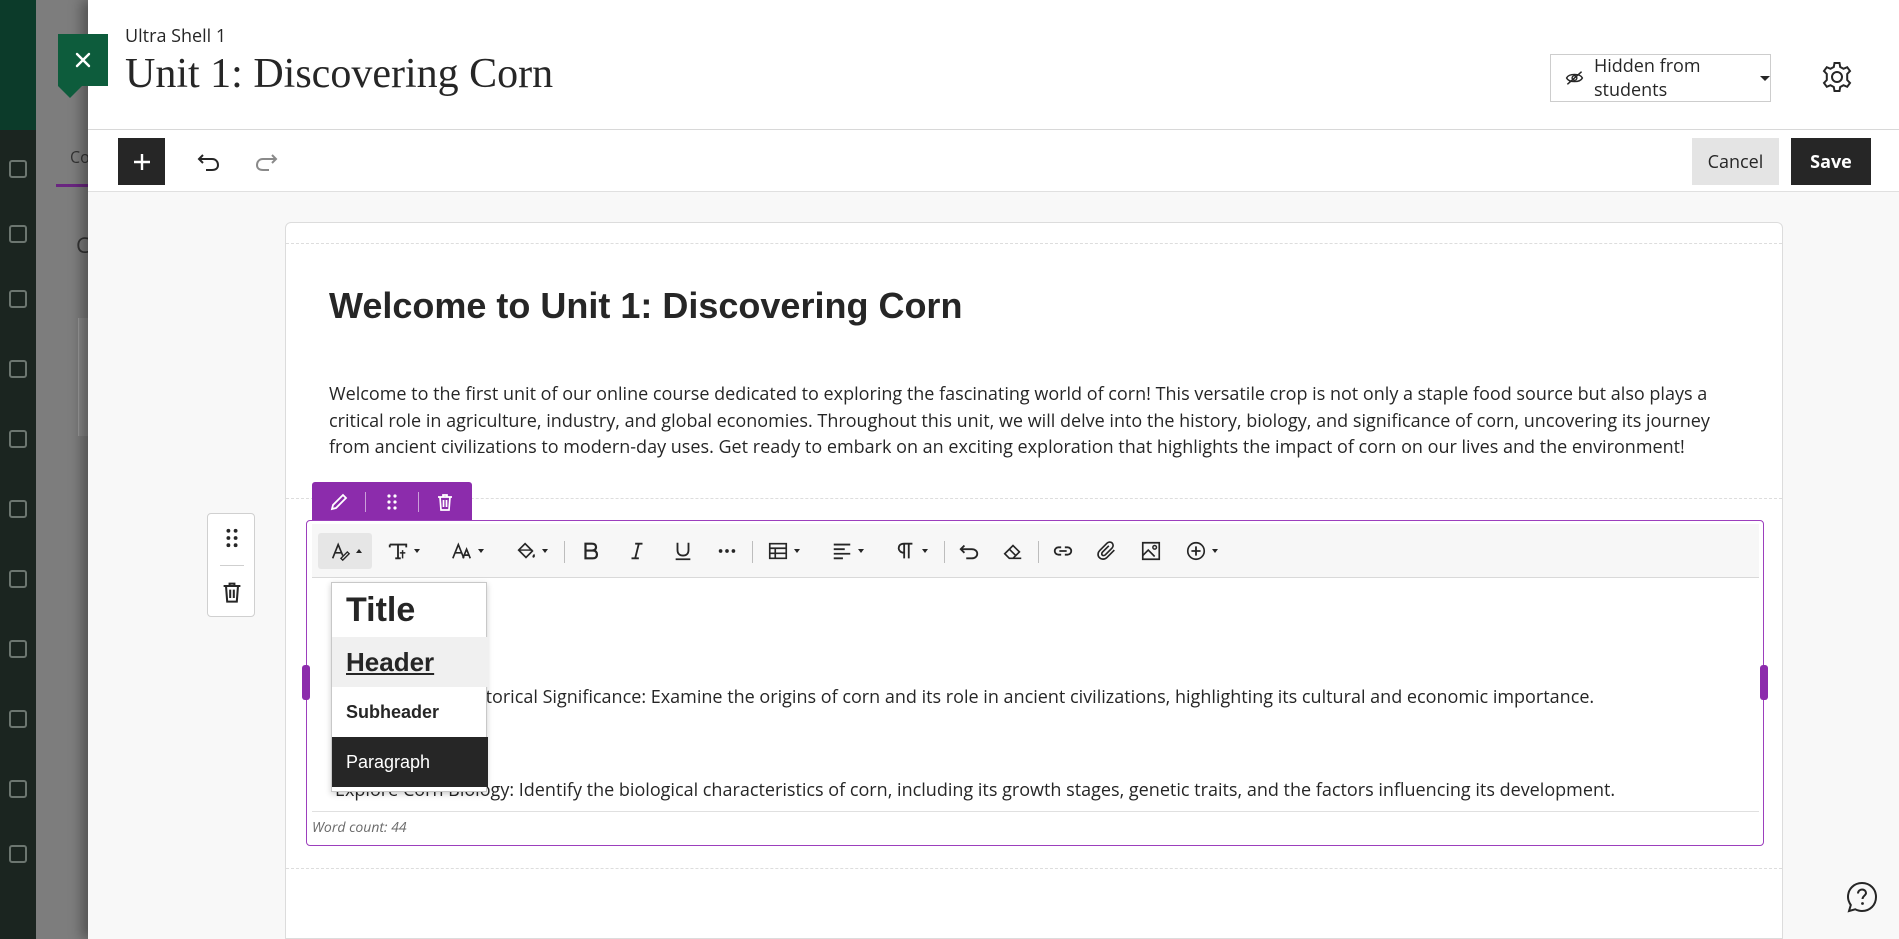 The height and width of the screenshot is (939, 1899). I want to click on close-icon, so click(83, 60).